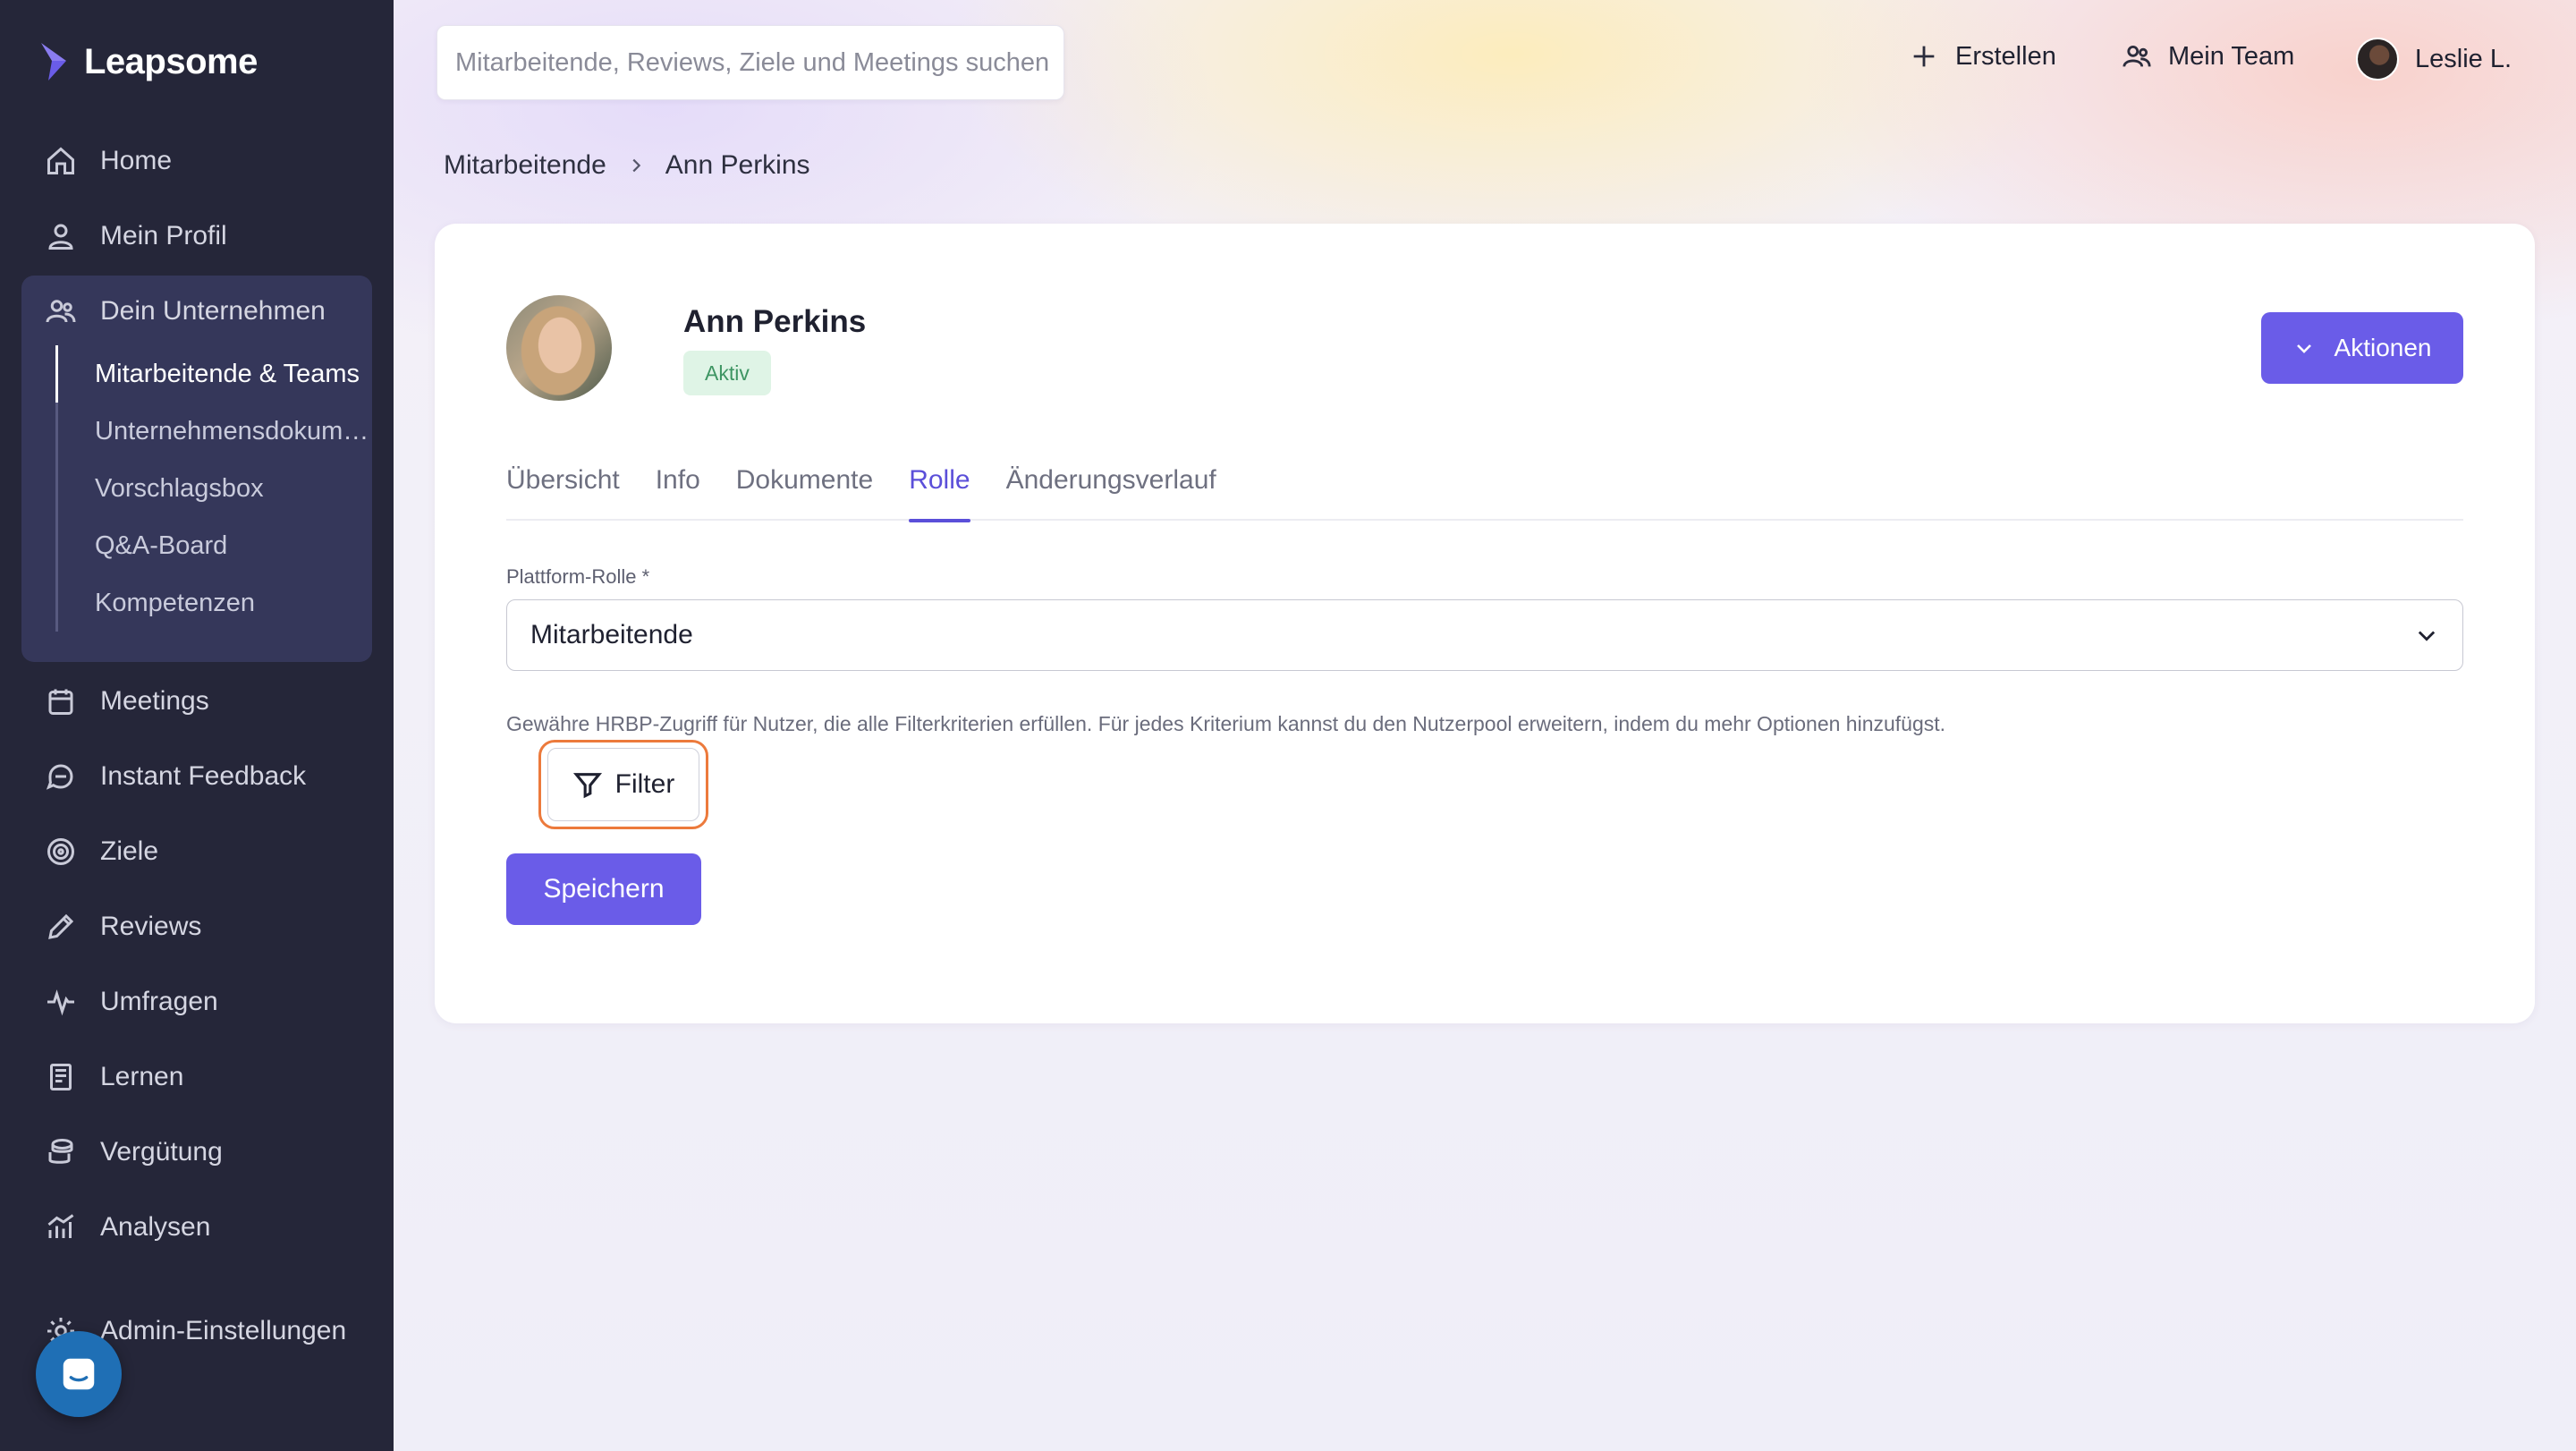 Image resolution: width=2576 pixels, height=1451 pixels. Describe the element at coordinates (223, 1330) in the screenshot. I see `sidebar-item-label: Admin-Einstellungen` at that location.